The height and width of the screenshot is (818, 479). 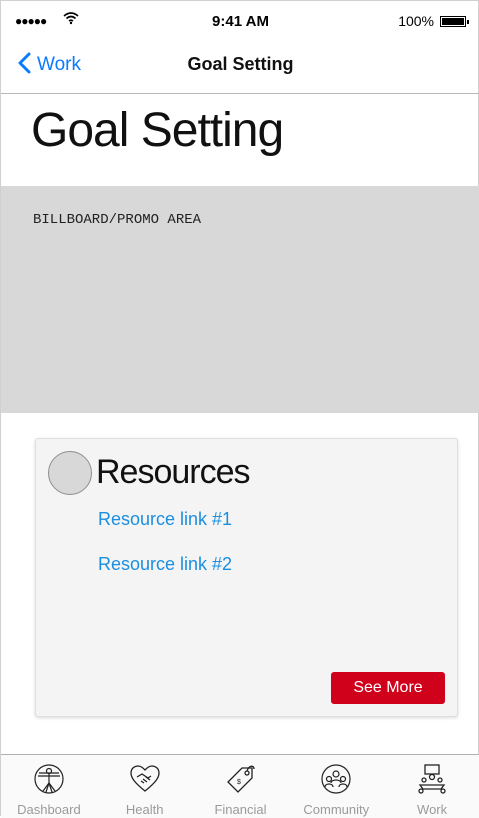 I want to click on resources-avatar, so click(x=70, y=473).